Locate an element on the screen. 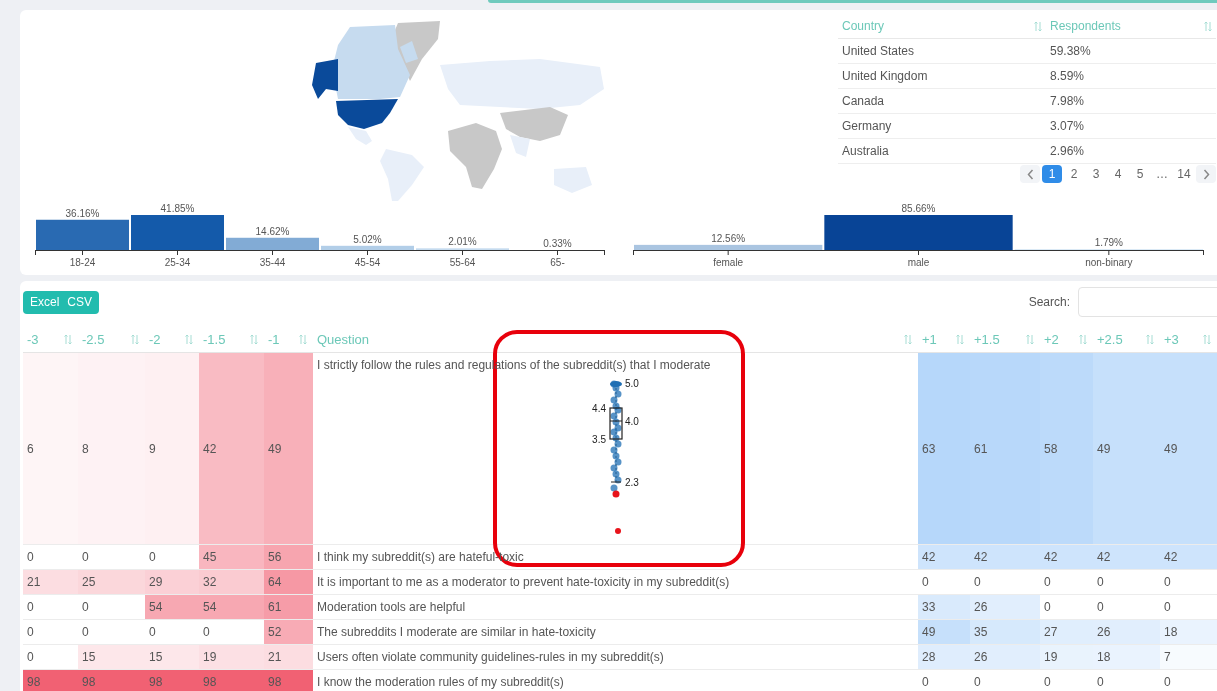 The width and height of the screenshot is (1217, 691). value-label: 1.79% is located at coordinates (1108, 243).